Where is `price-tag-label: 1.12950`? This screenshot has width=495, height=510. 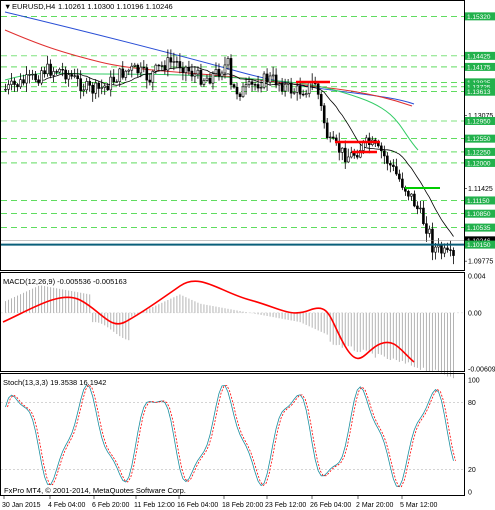
price-tag-label: 1.12950 is located at coordinates (479, 121).